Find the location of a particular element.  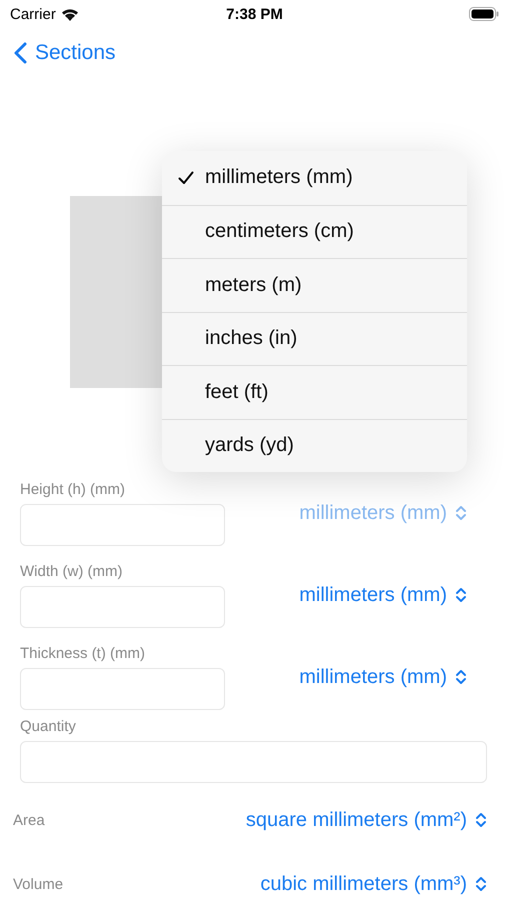

clock-time: 7:38 PM is located at coordinates (254, 14).